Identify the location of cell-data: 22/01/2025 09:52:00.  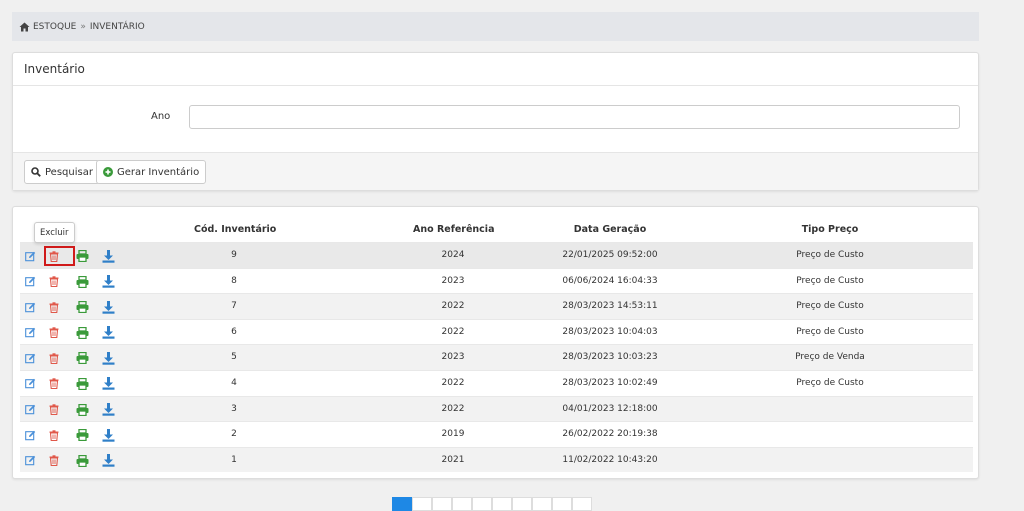
(610, 255).